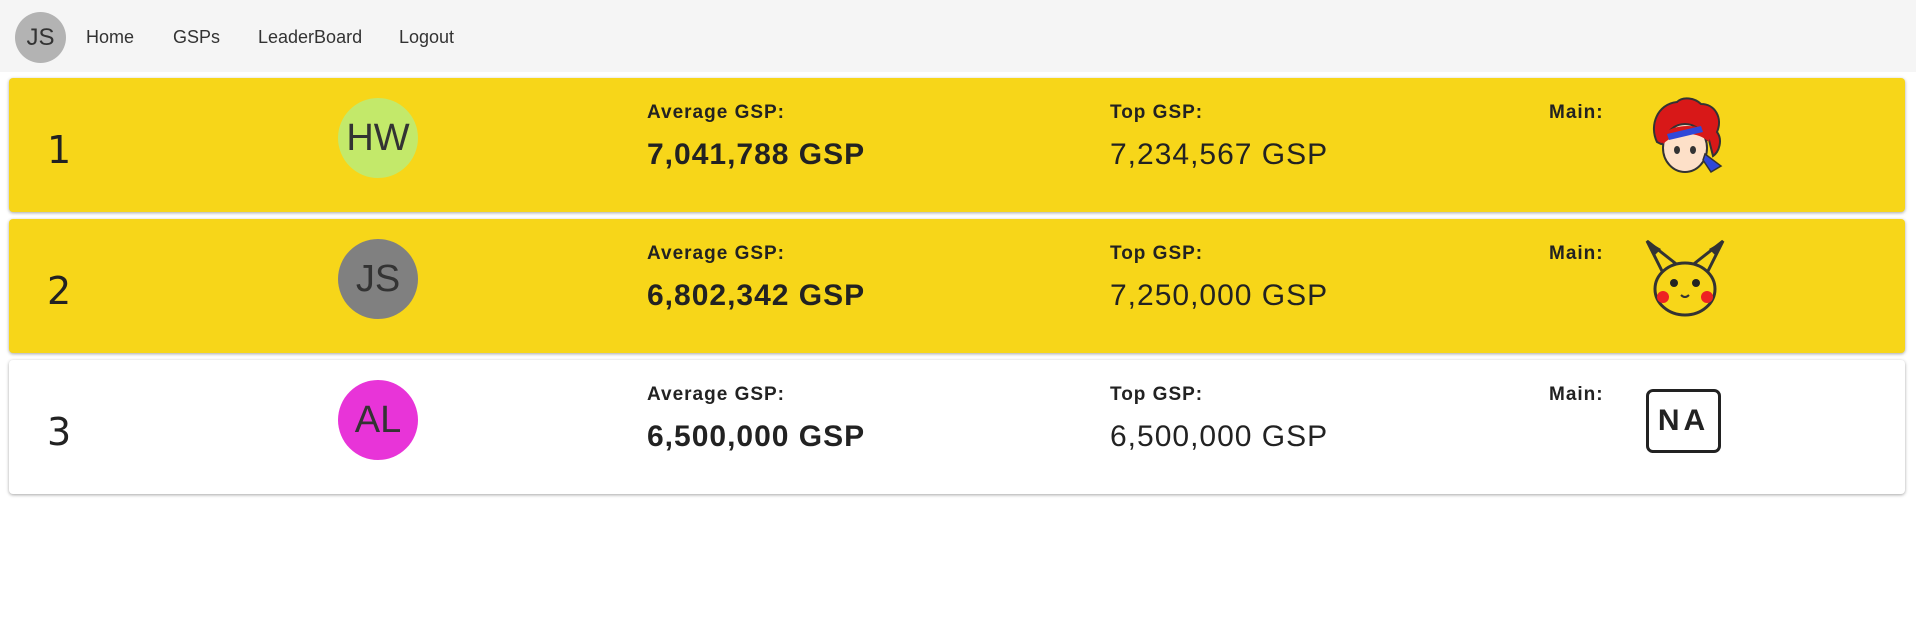 The width and height of the screenshot is (1916, 640). I want to click on average-gsp-value: 6,802,342 GSP, so click(756, 295).